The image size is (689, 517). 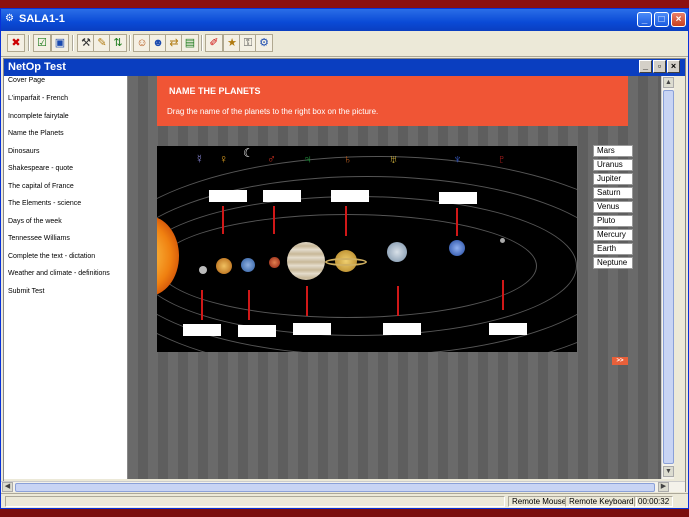 I want to click on venus-planet, so click(x=224, y=266).